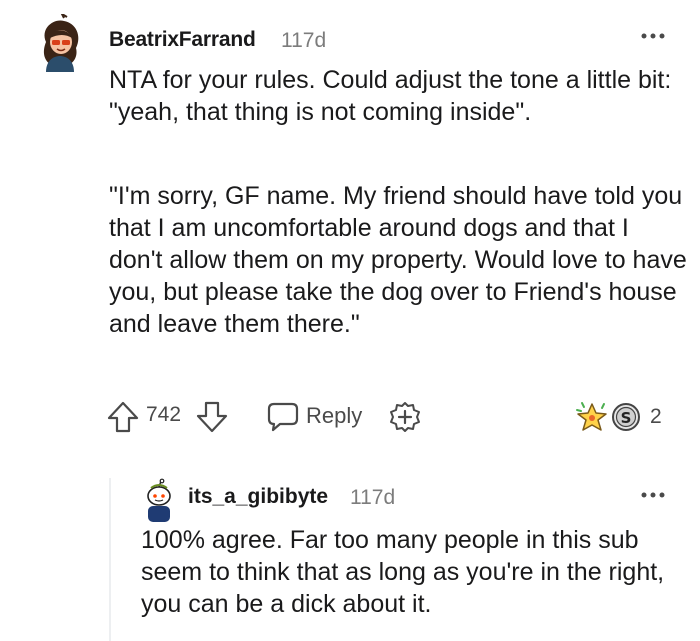 This screenshot has height=641, width=700. What do you see at coordinates (212, 417) in the screenshot?
I see `downvote-arrow-icon` at bounding box center [212, 417].